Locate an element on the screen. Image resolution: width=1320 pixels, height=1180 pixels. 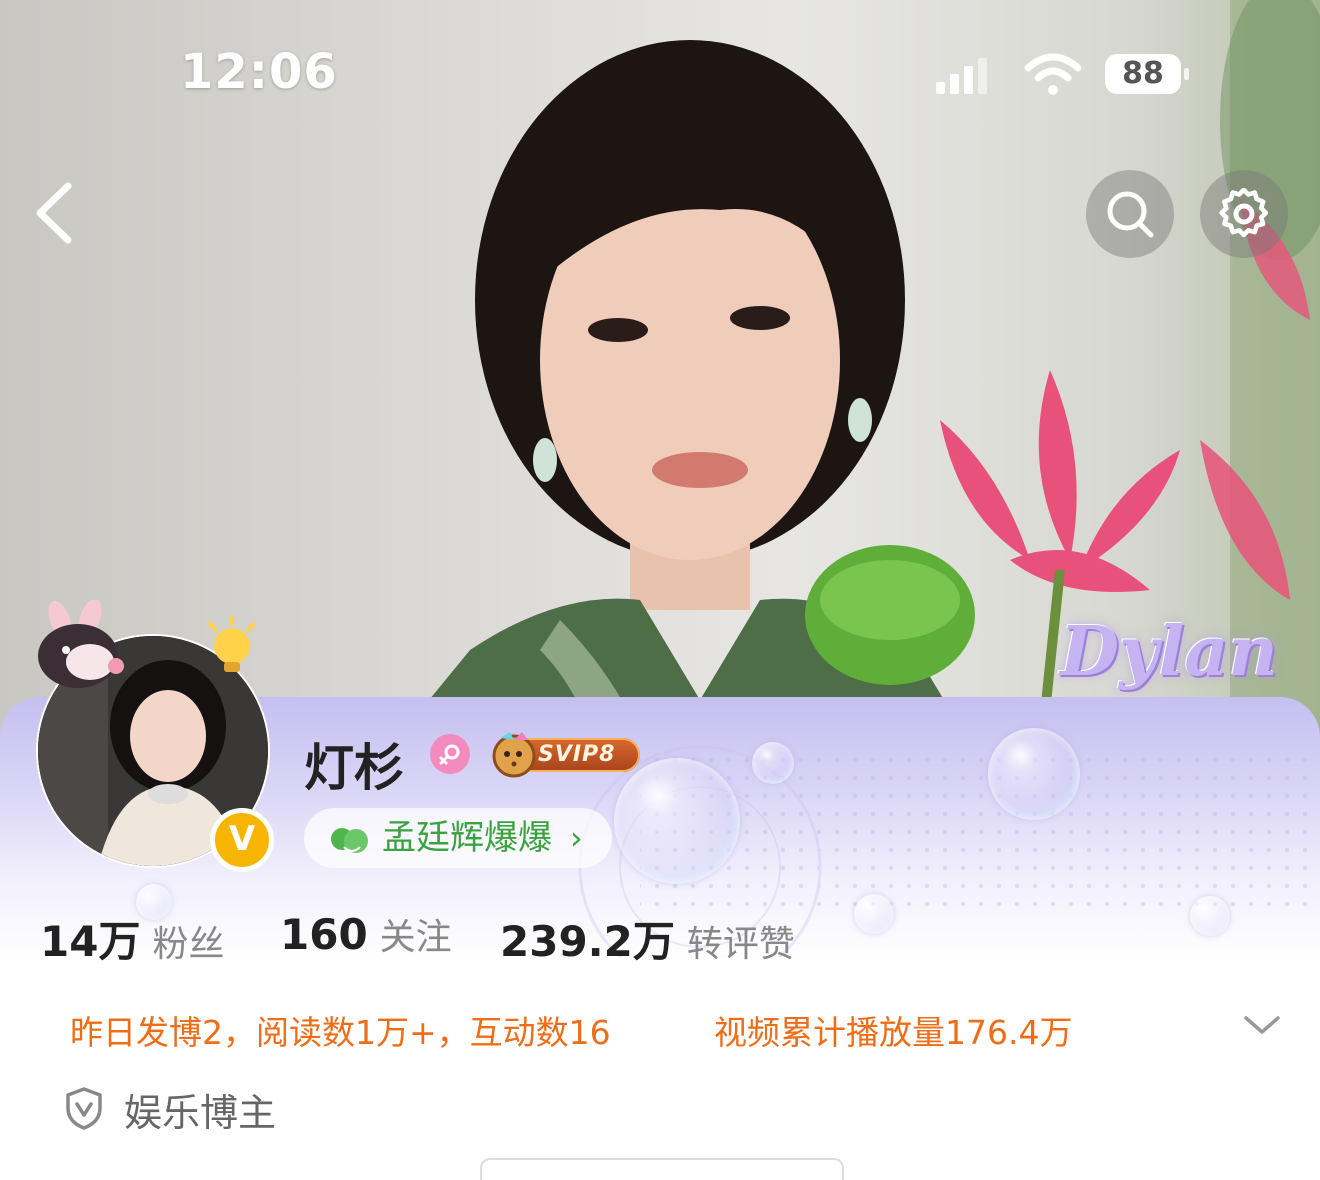
fan-club-icon is located at coordinates (349, 840).